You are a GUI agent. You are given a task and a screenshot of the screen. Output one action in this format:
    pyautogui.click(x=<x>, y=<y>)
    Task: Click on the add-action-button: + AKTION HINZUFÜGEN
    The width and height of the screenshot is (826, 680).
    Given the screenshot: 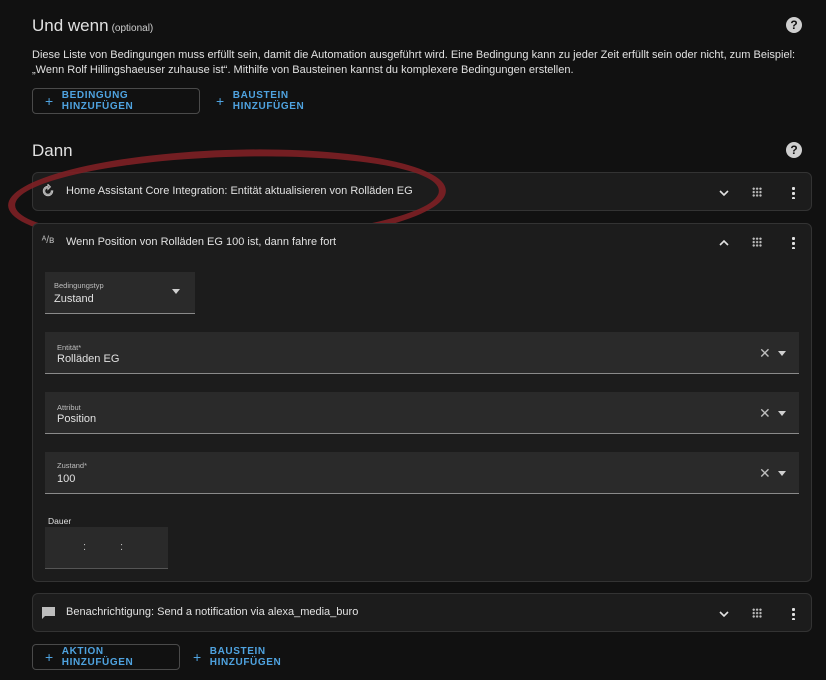 What is the action you would take?
    pyautogui.click(x=106, y=657)
    